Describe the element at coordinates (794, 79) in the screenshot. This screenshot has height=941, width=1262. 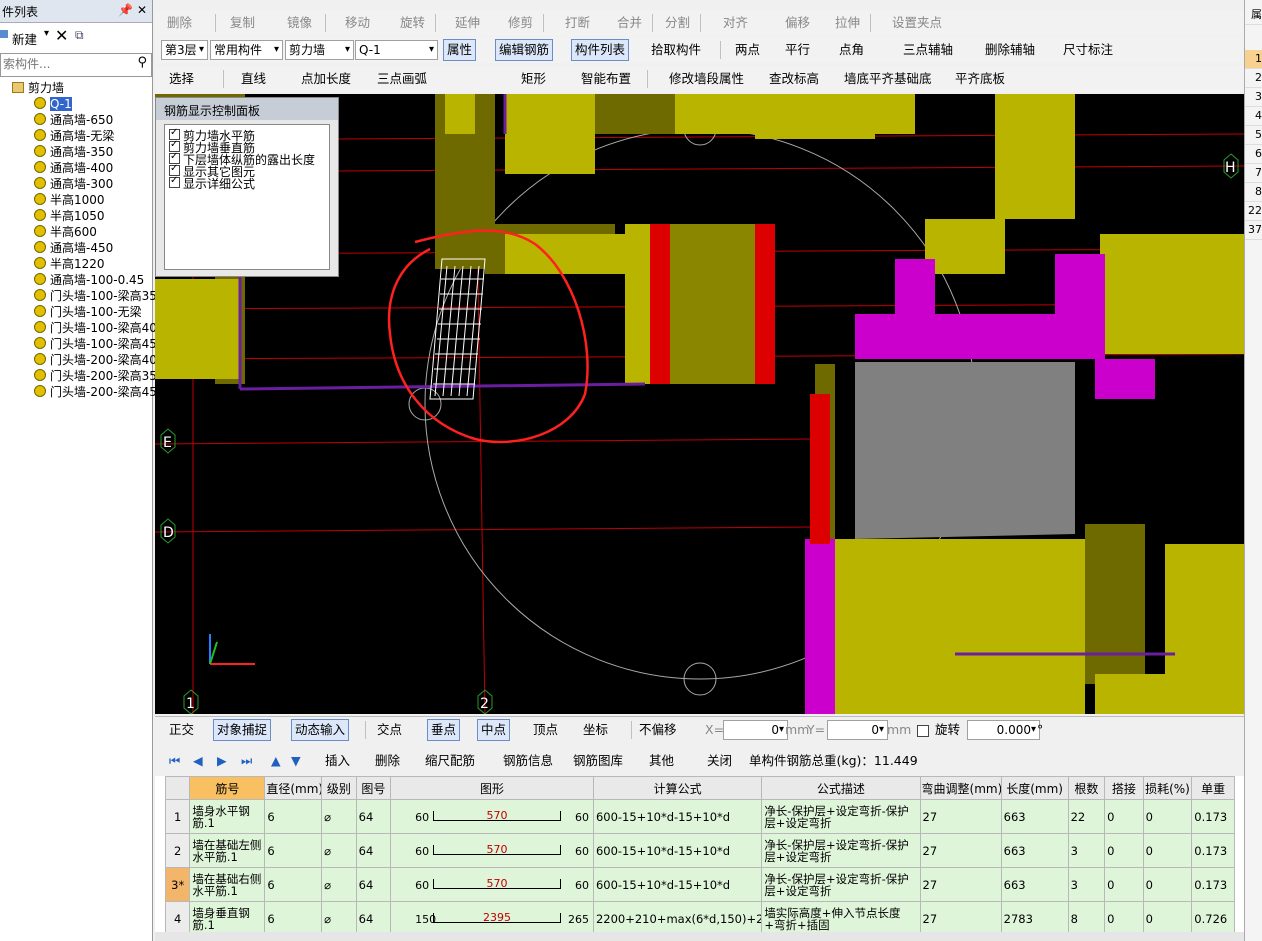
I see `check-elevation-button: 查改标高` at that location.